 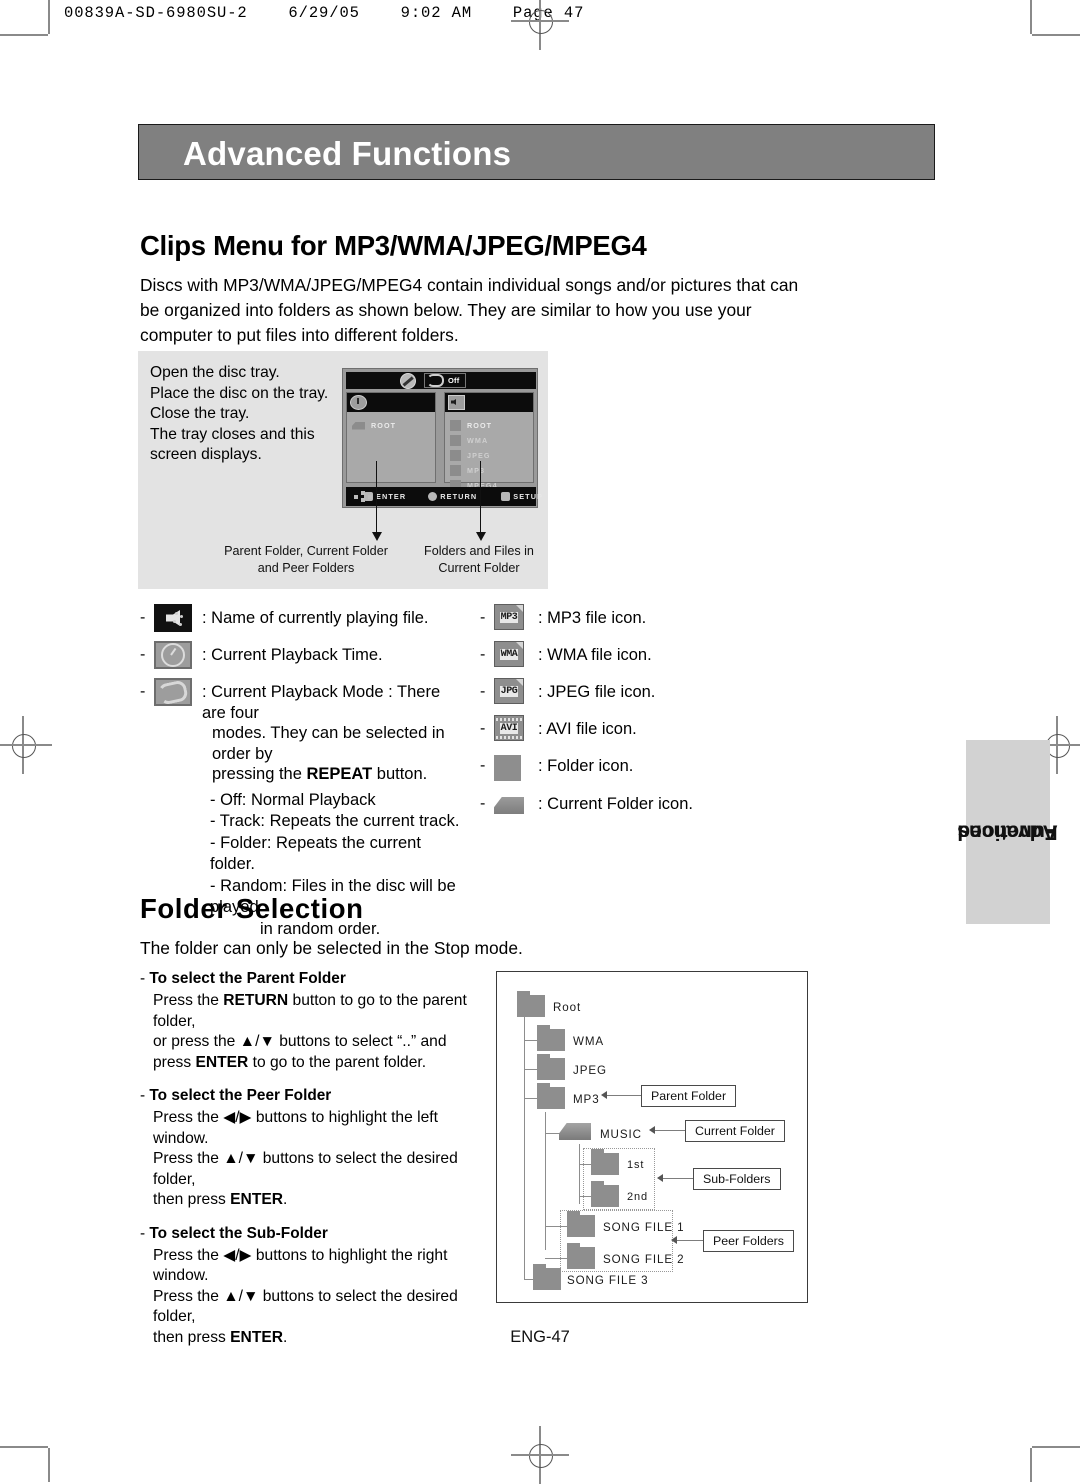 What do you see at coordinates (678, 1178) in the screenshot?
I see `callout-line-sub` at bounding box center [678, 1178].